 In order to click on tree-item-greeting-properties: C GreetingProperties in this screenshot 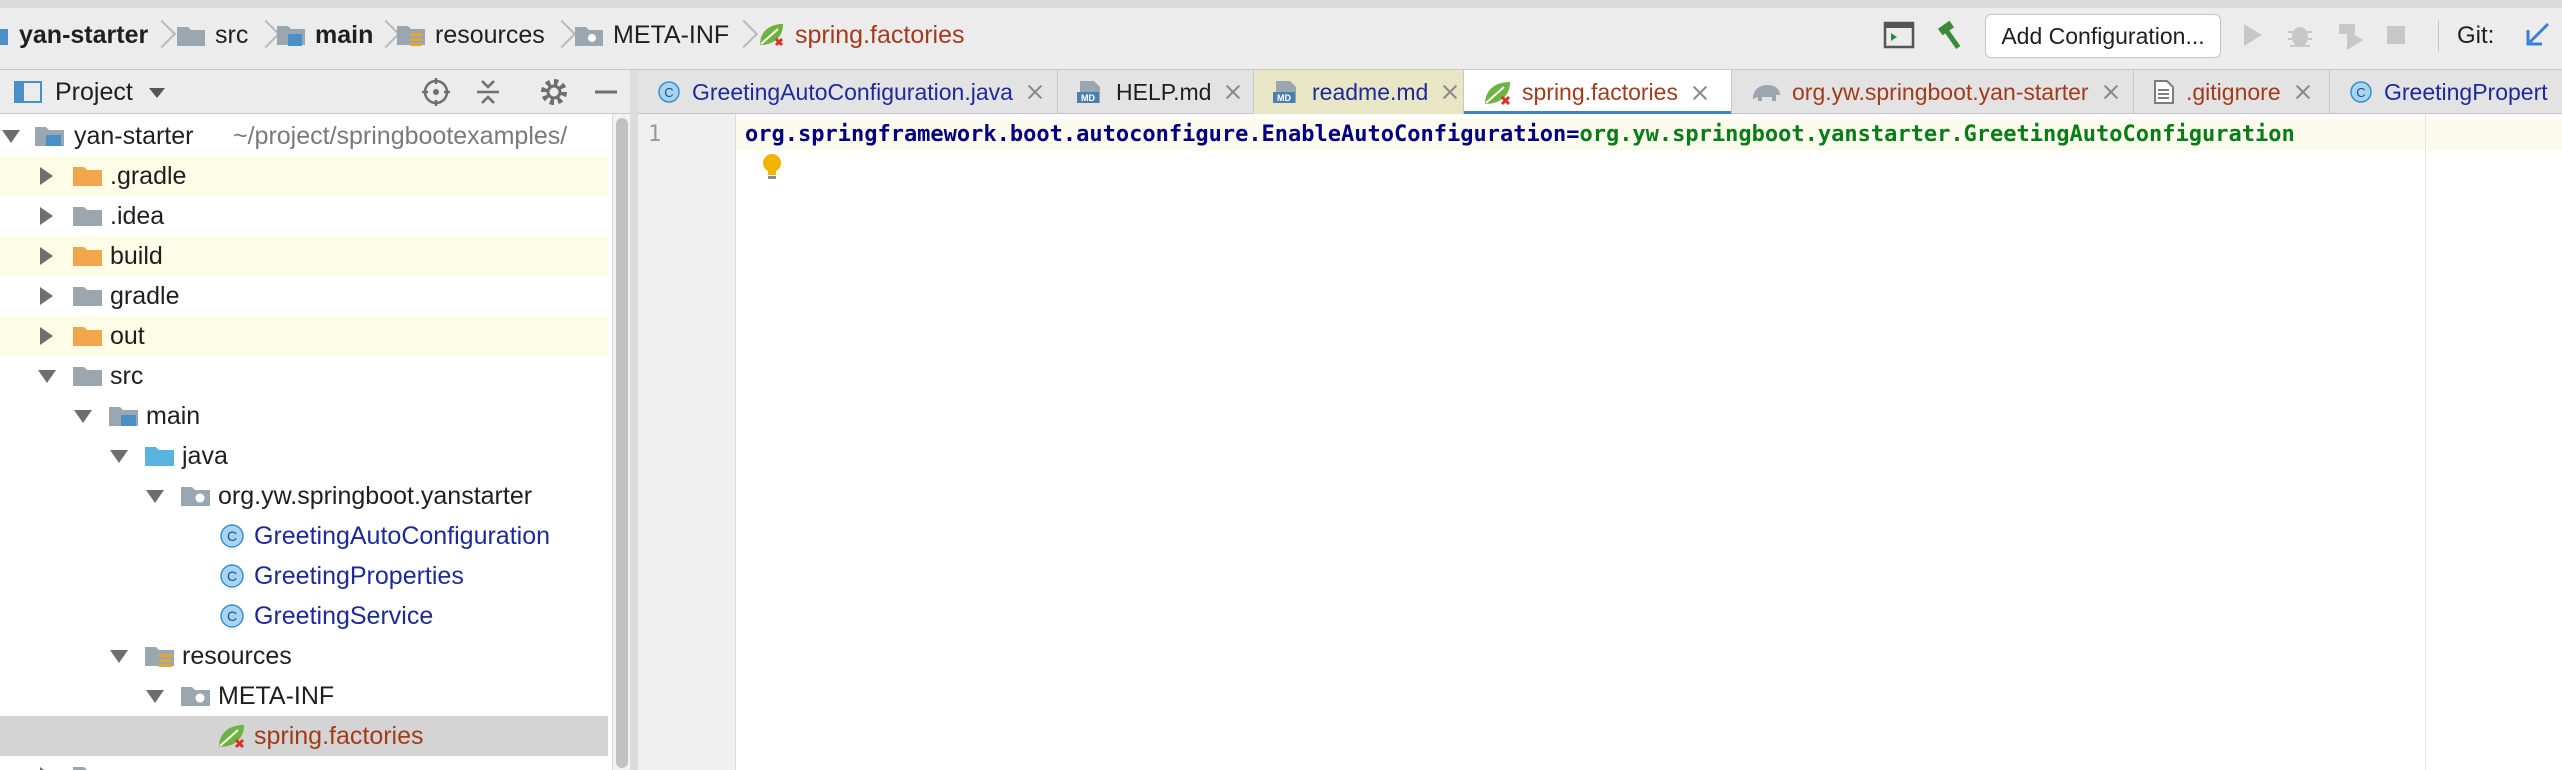, I will do `click(304, 576)`.